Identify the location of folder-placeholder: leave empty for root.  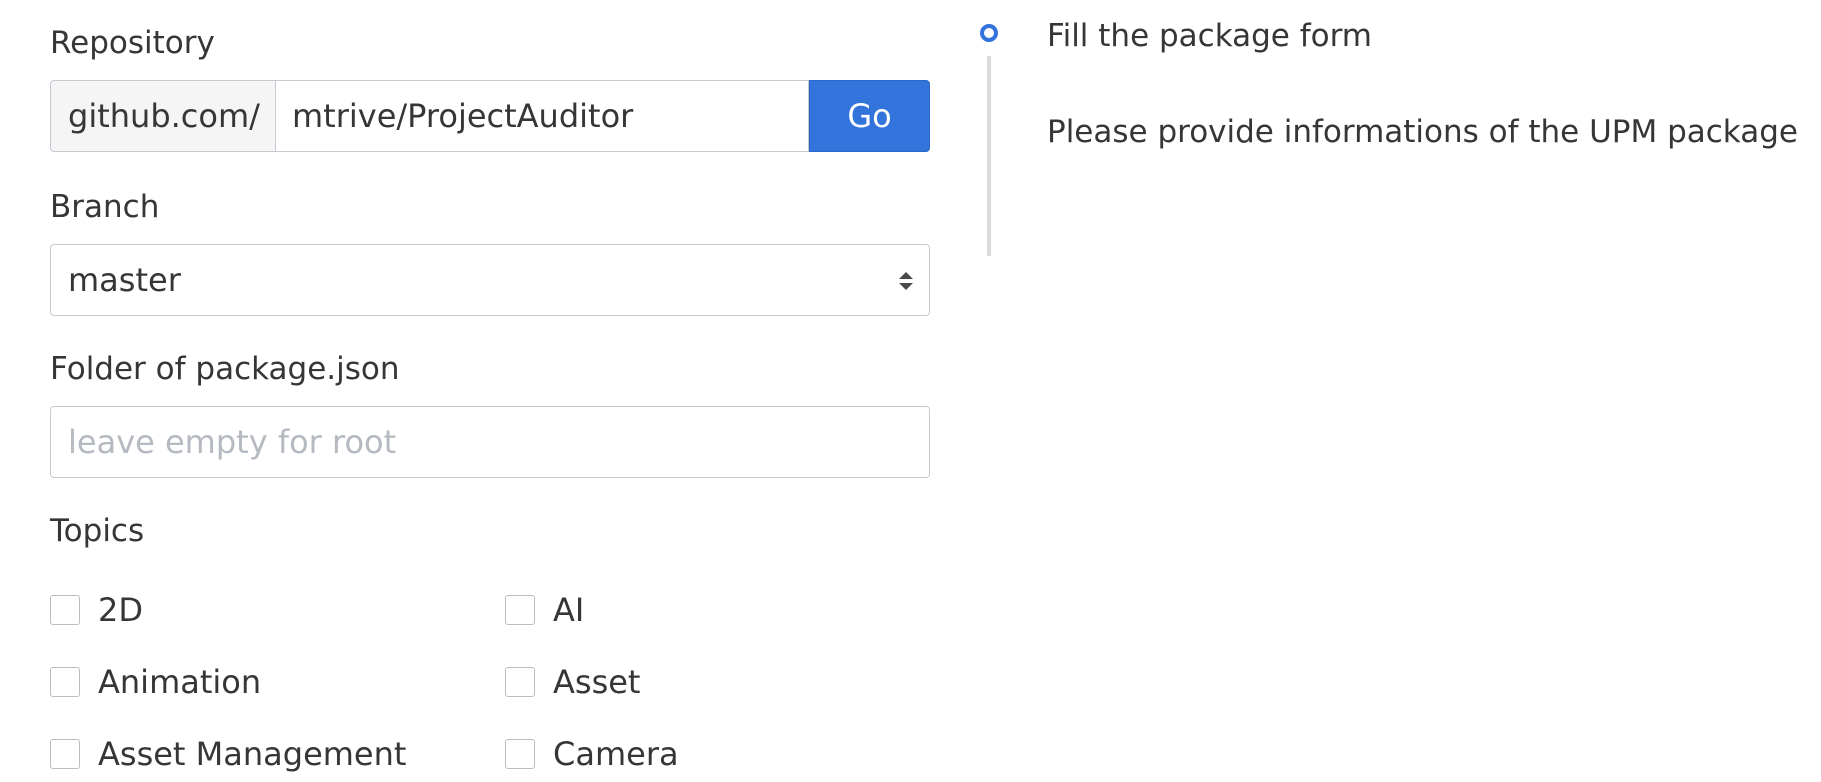
(232, 442).